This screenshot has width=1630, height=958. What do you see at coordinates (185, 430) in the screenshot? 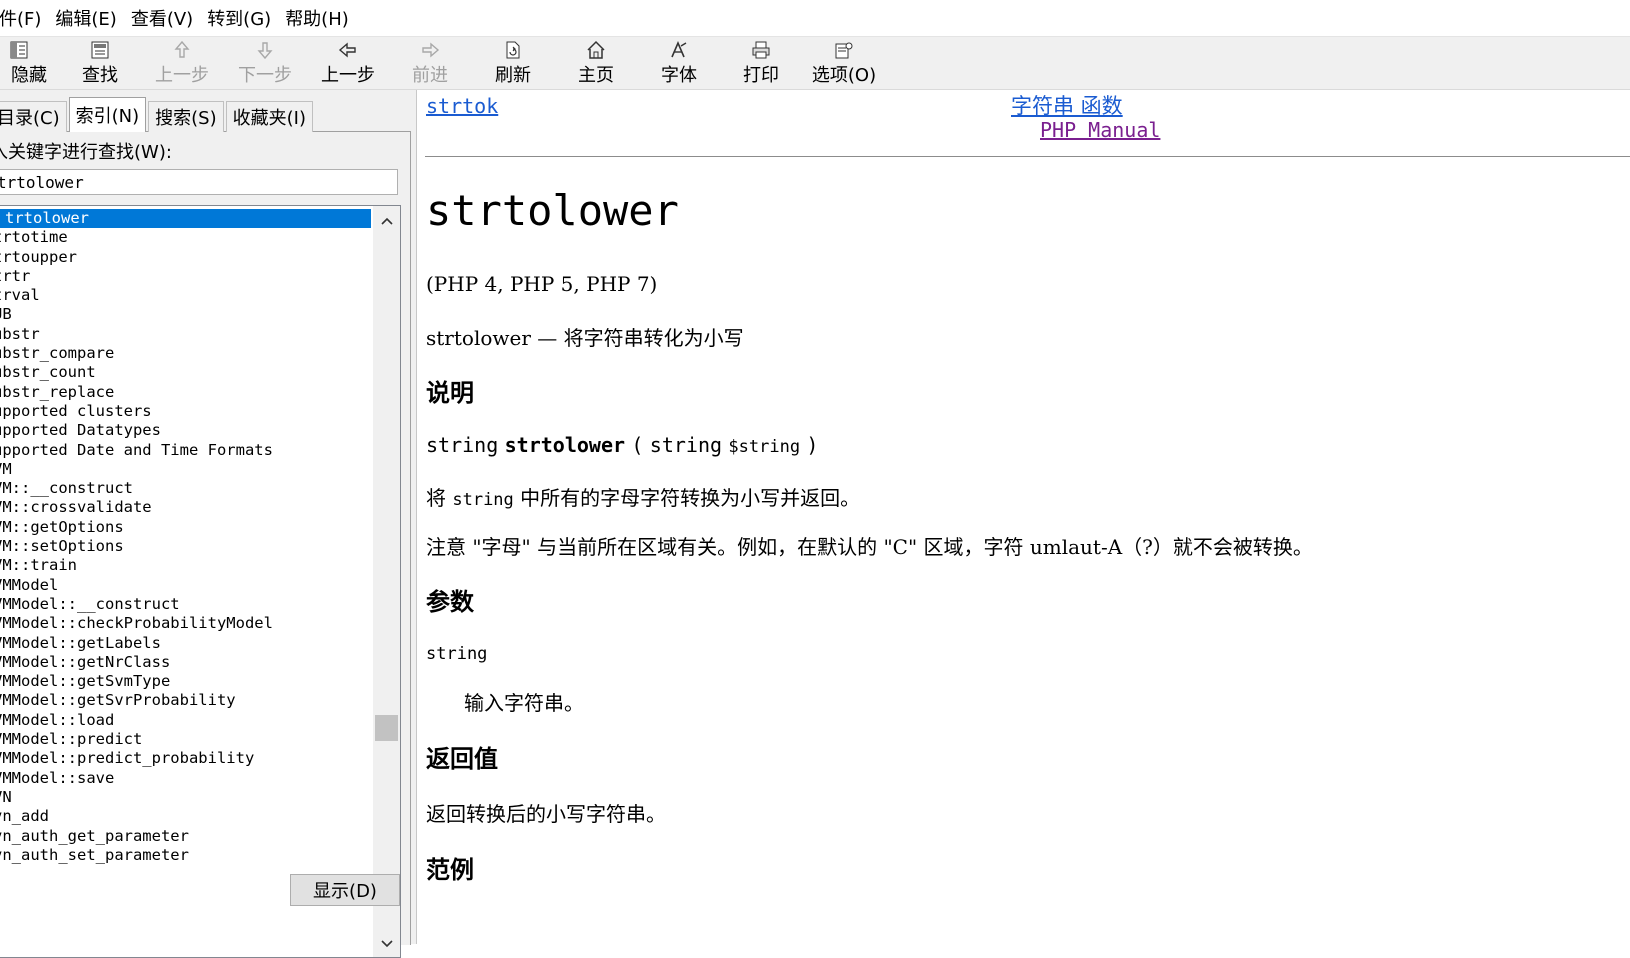
I see `index-list-item: upported Datatypes` at bounding box center [185, 430].